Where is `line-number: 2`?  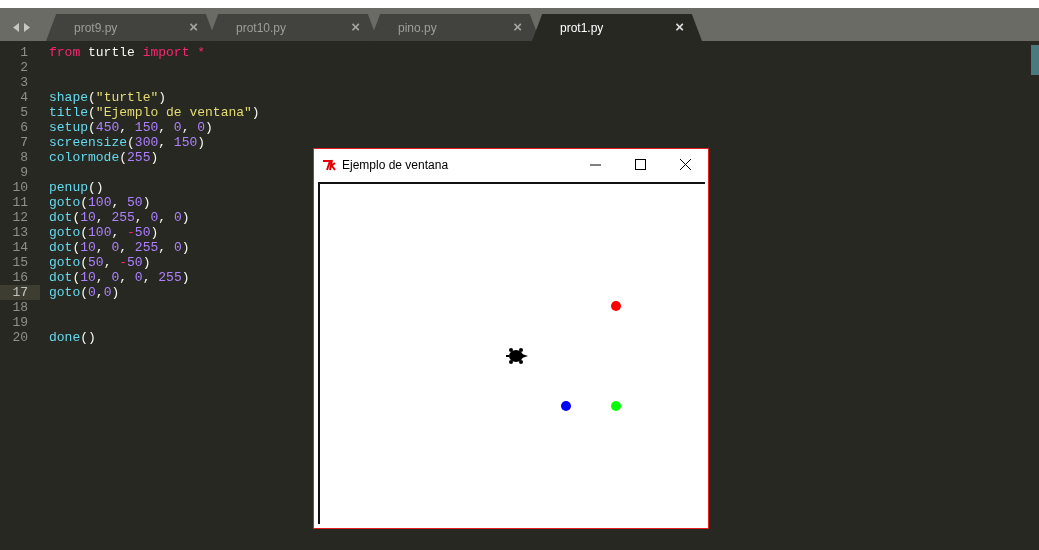
line-number: 2 is located at coordinates (24, 67).